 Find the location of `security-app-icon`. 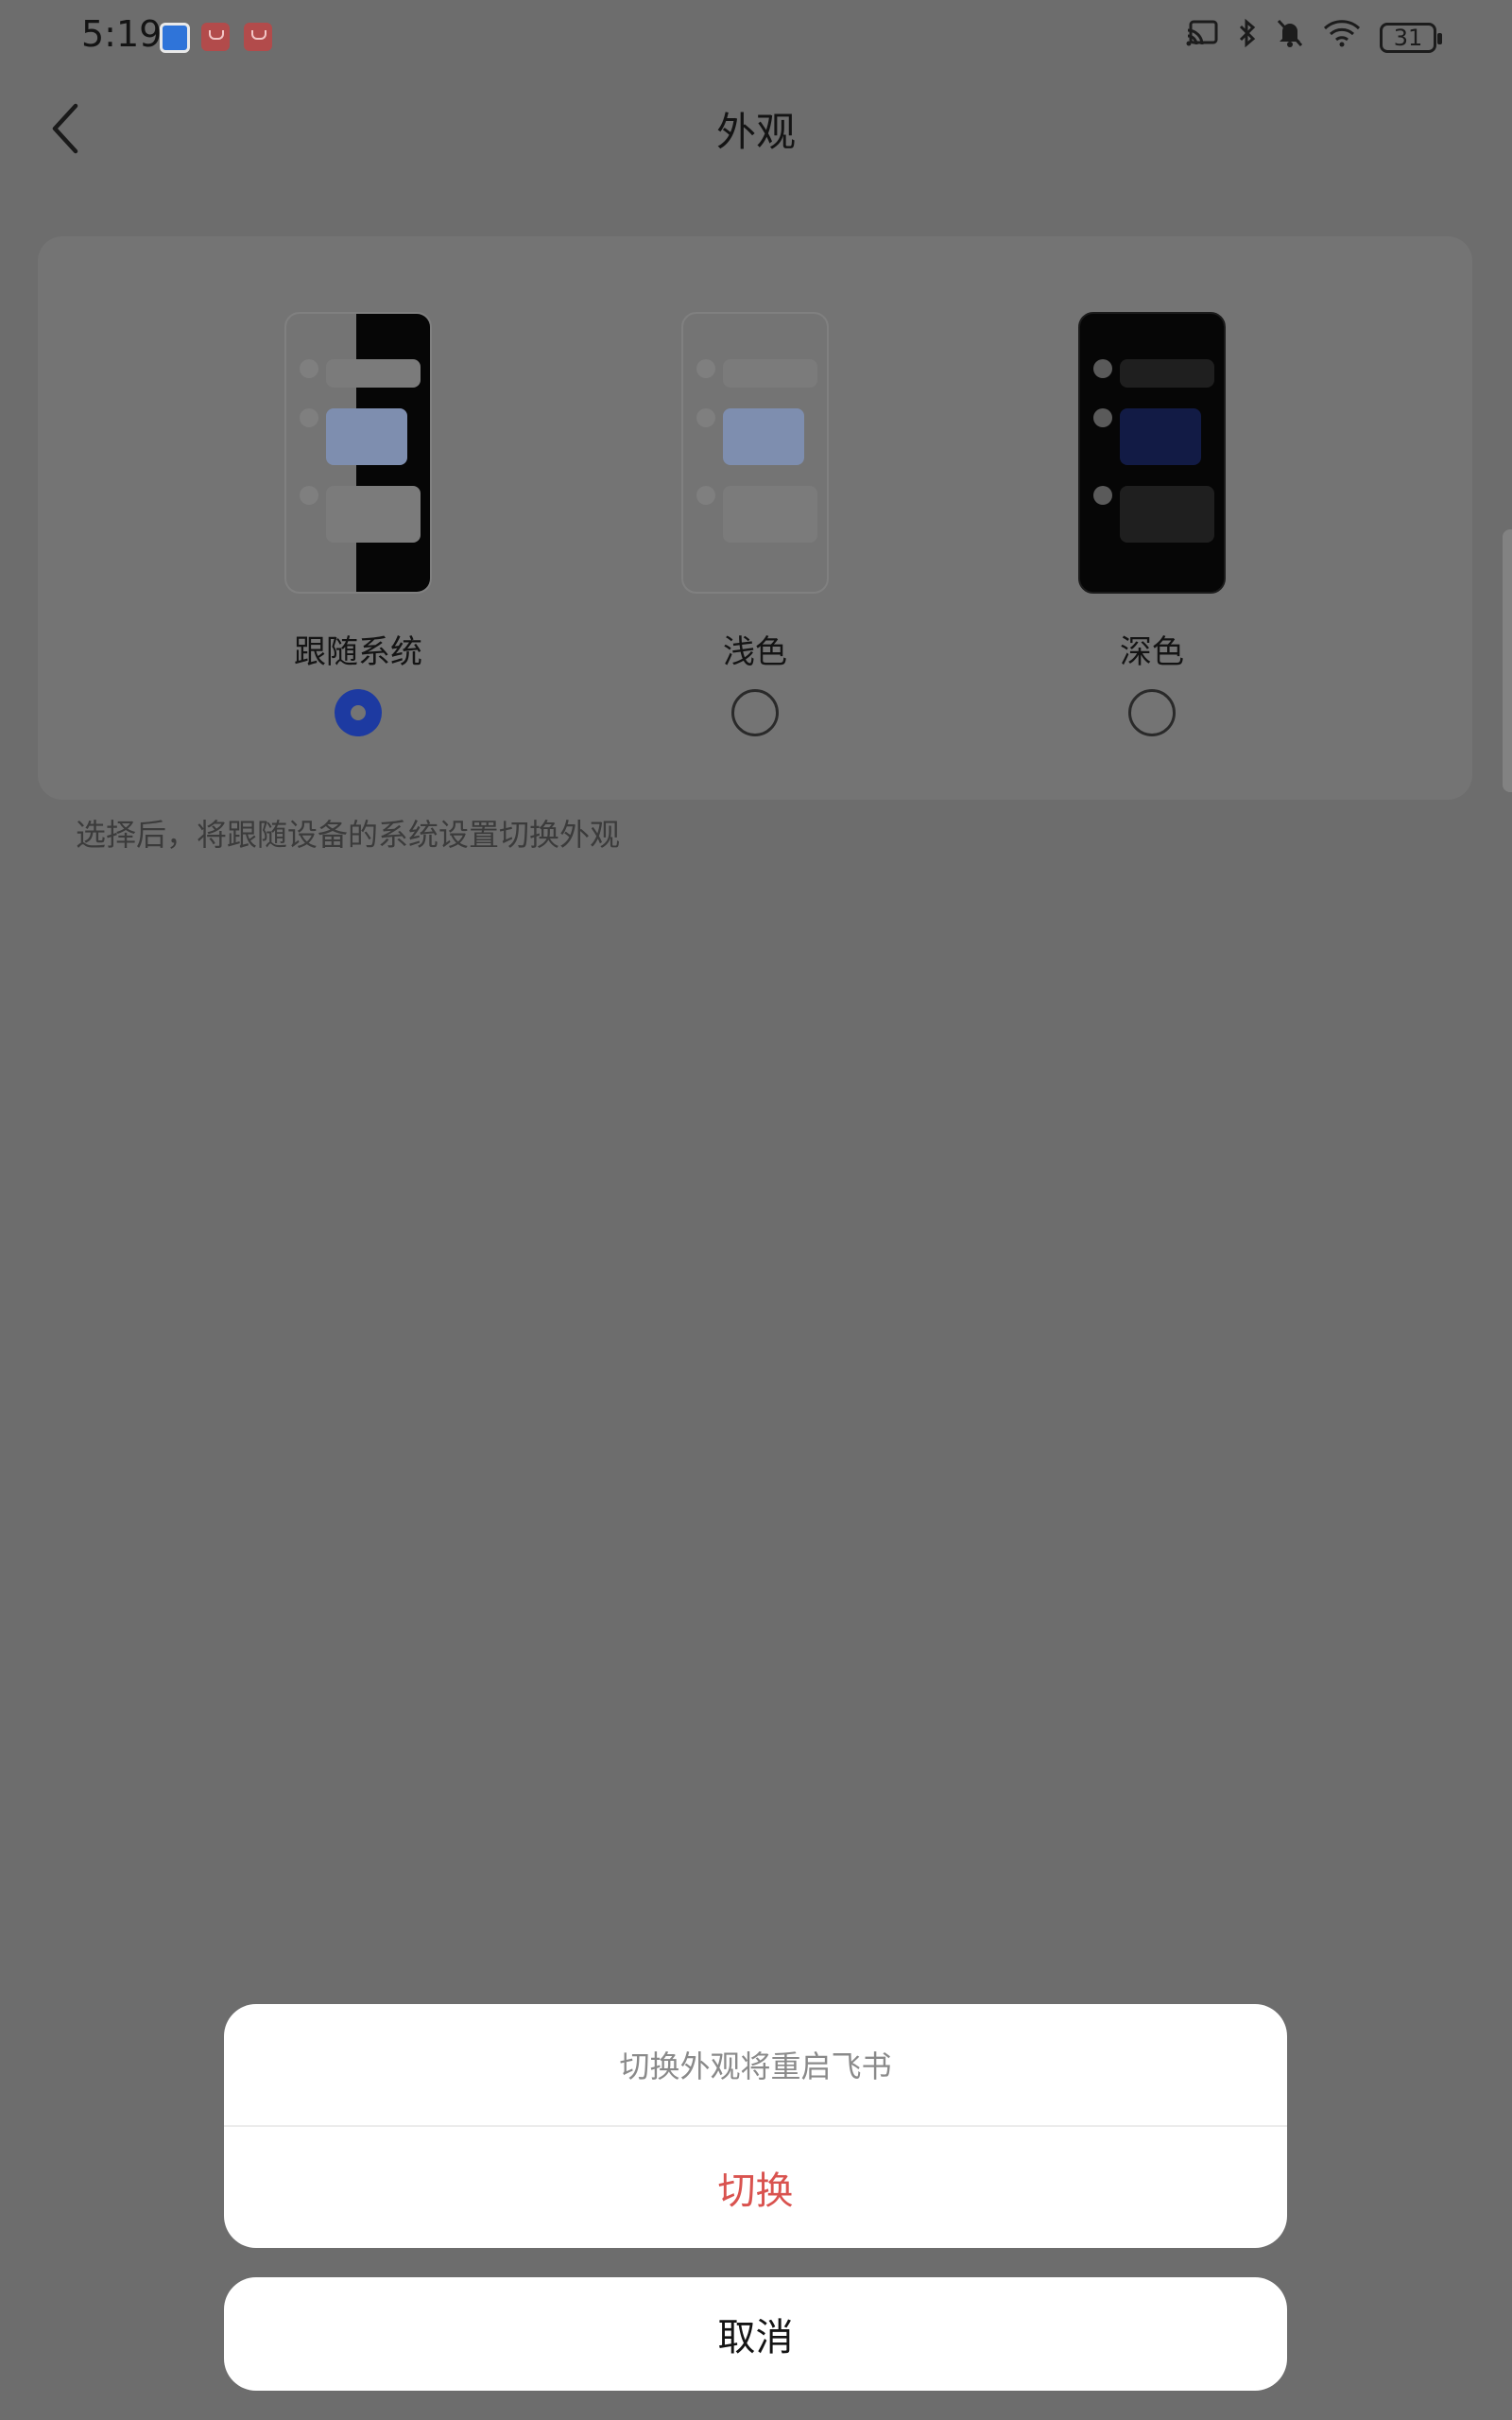

security-app-icon is located at coordinates (175, 38).